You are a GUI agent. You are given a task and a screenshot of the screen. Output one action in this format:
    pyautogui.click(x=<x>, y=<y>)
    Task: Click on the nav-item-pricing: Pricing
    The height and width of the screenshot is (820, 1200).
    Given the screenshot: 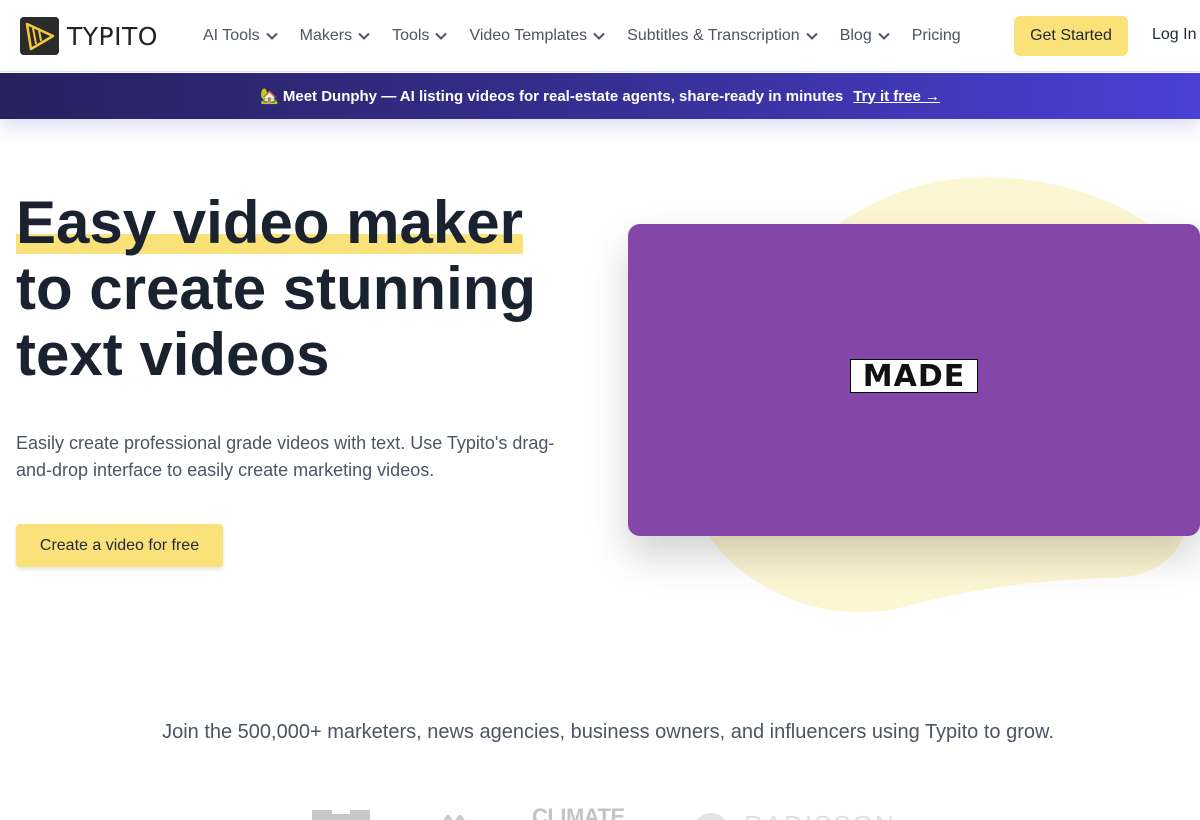 What is the action you would take?
    pyautogui.click(x=936, y=36)
    